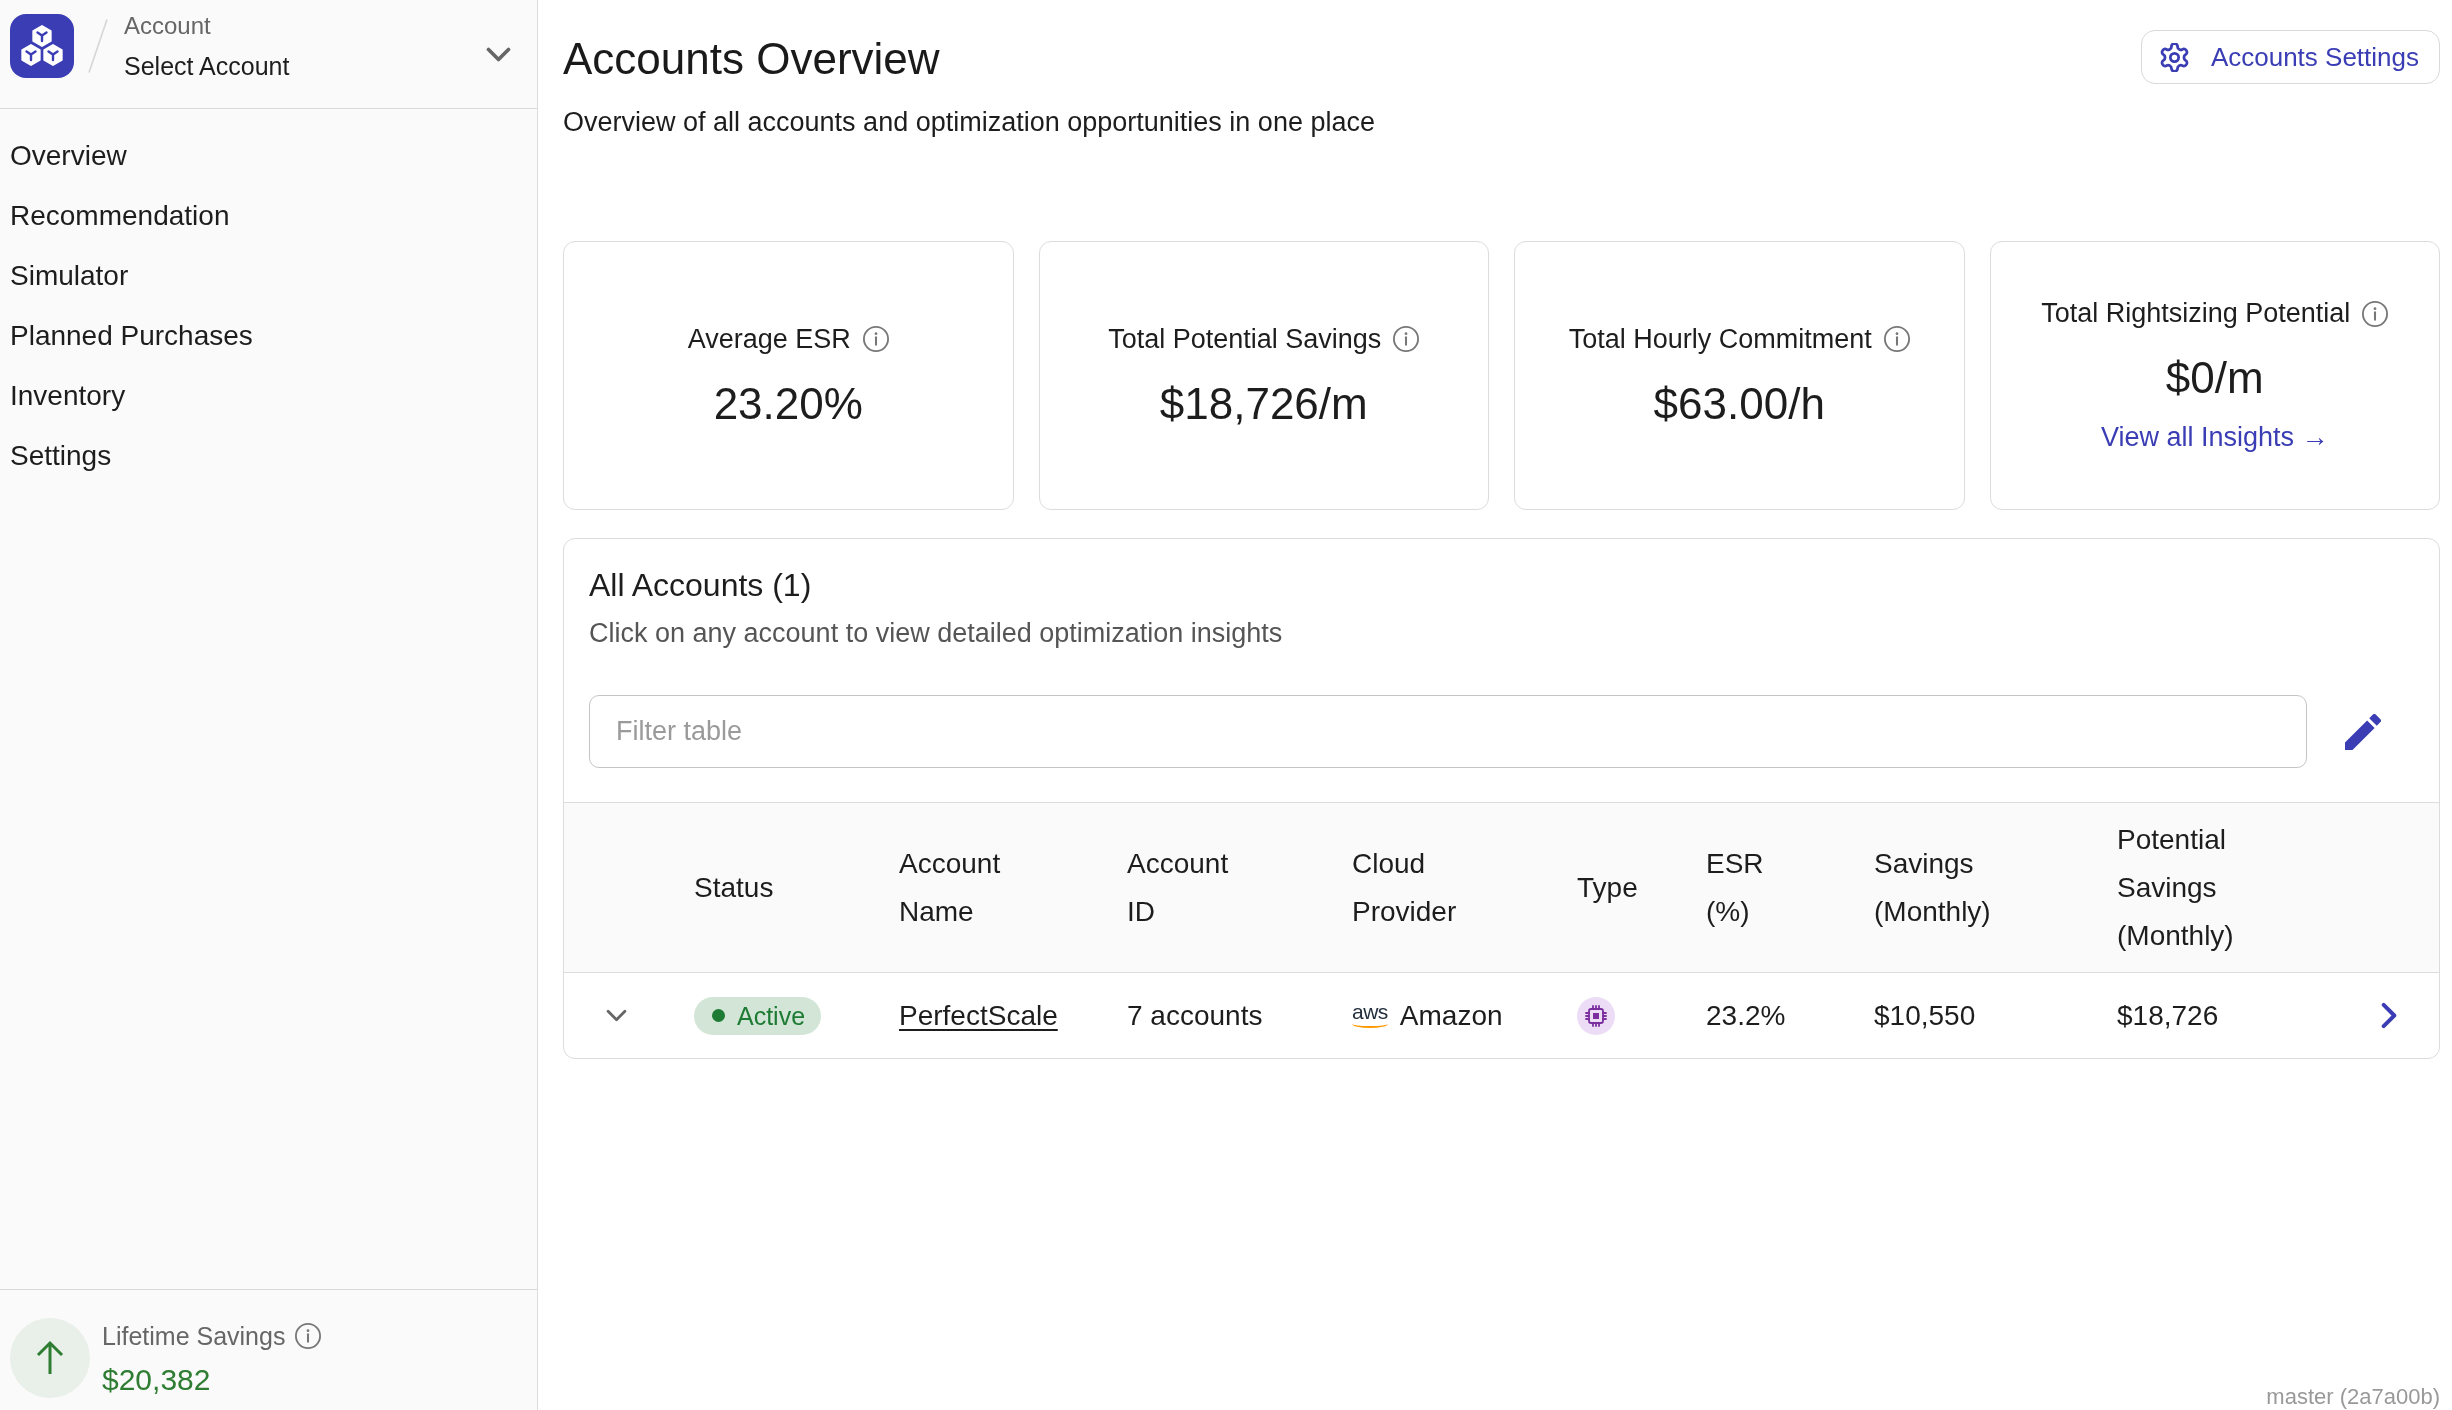 The width and height of the screenshot is (2452, 1410). What do you see at coordinates (1932, 887) in the screenshot?
I see `column-header: Savings (Monthly)` at bounding box center [1932, 887].